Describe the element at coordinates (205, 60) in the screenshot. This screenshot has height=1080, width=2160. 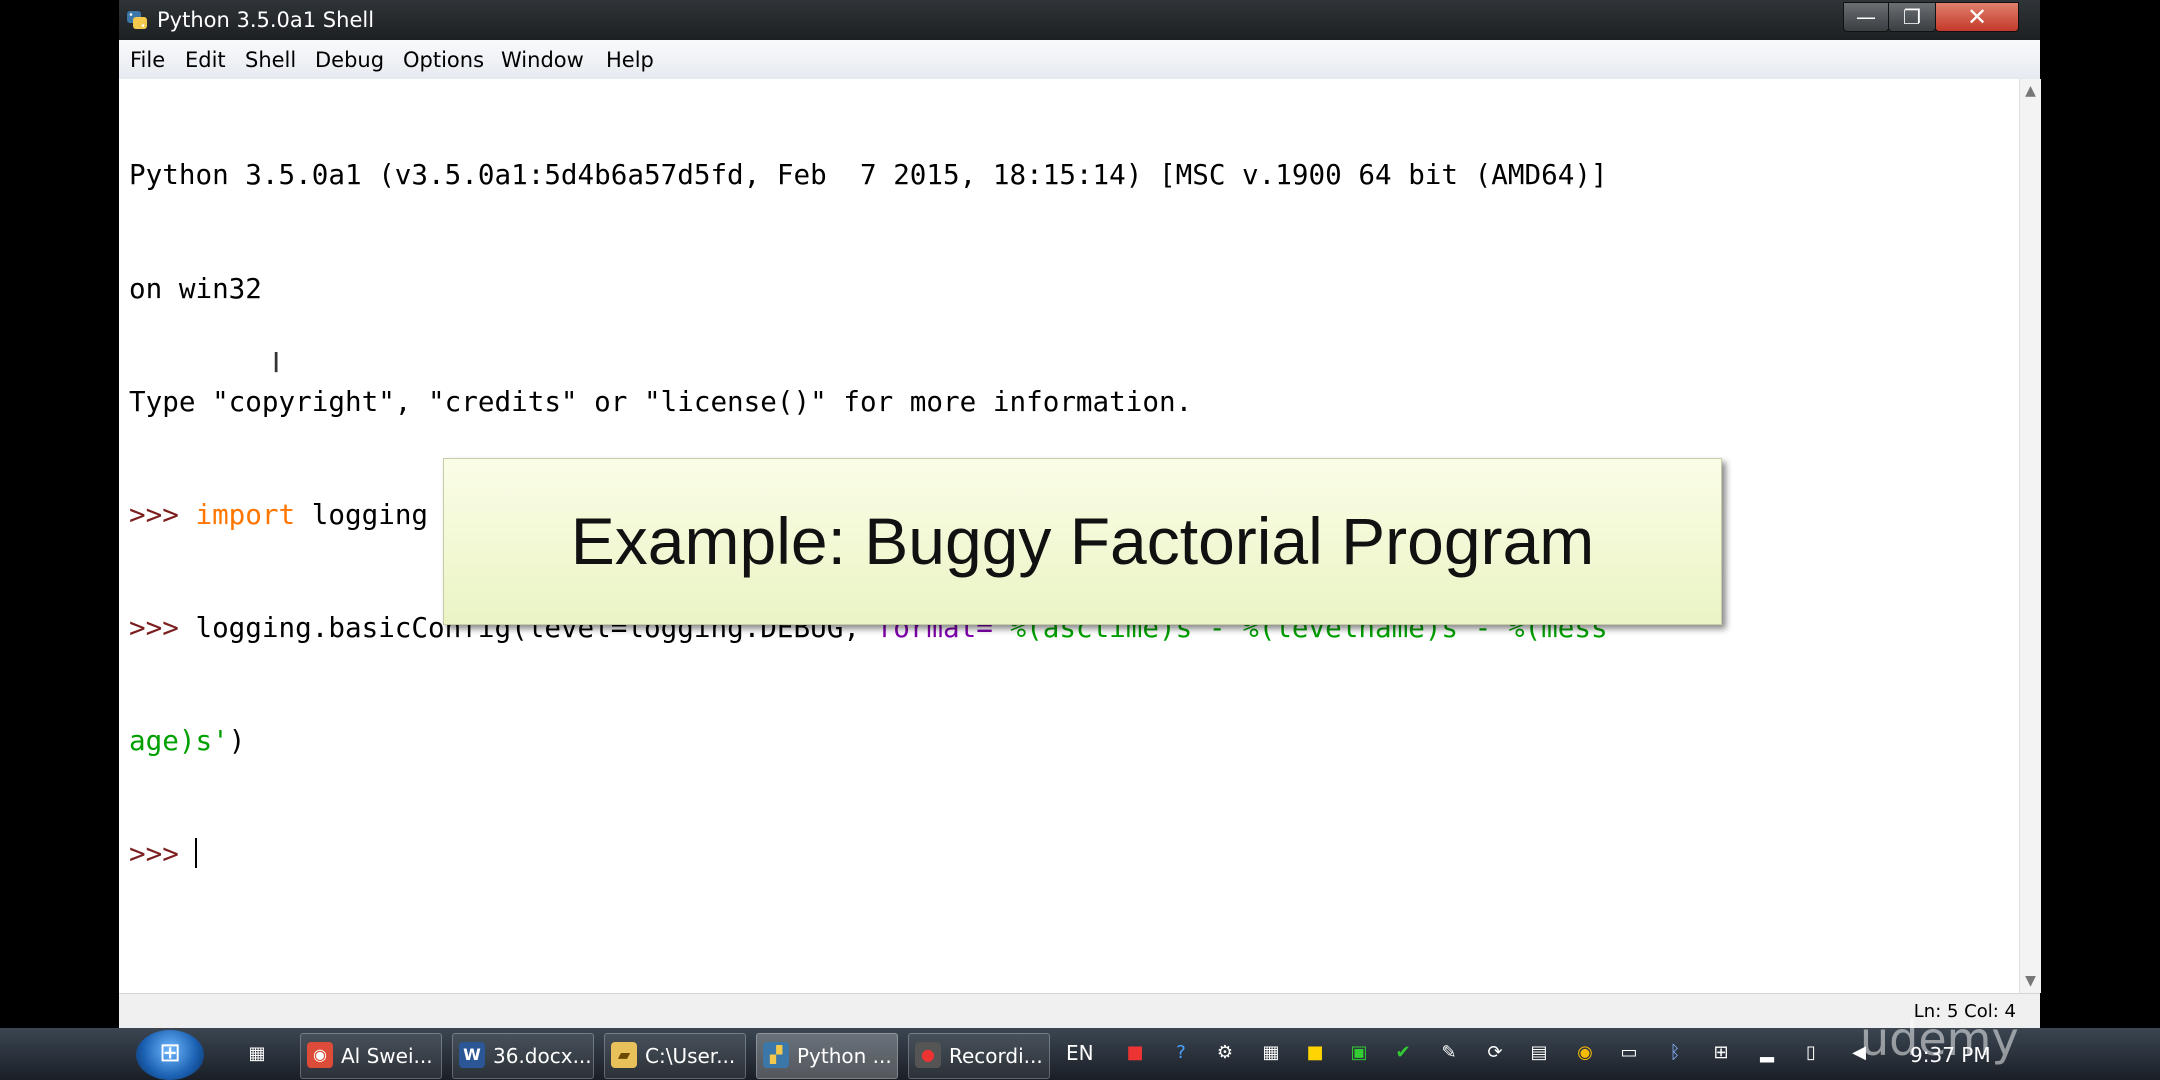
I see `menu-edit: Edit` at that location.